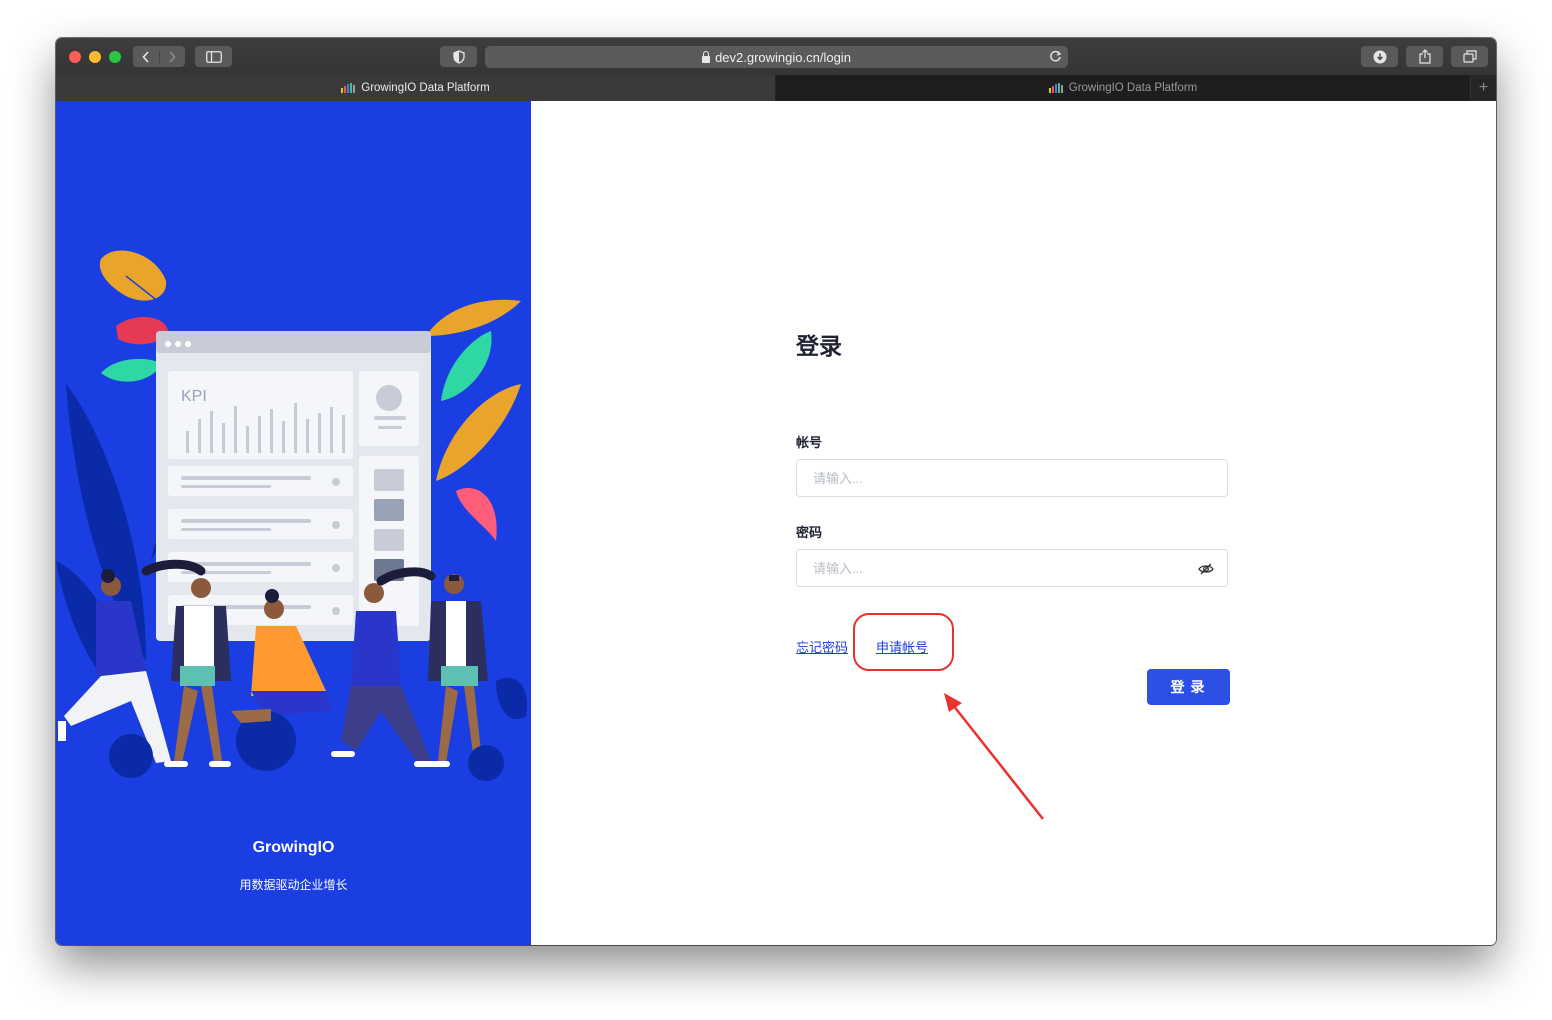 The width and height of the screenshot is (1552, 1020). Describe the element at coordinates (783, 57) in the screenshot. I see `url-text: dev2.growingio.cn/login` at that location.